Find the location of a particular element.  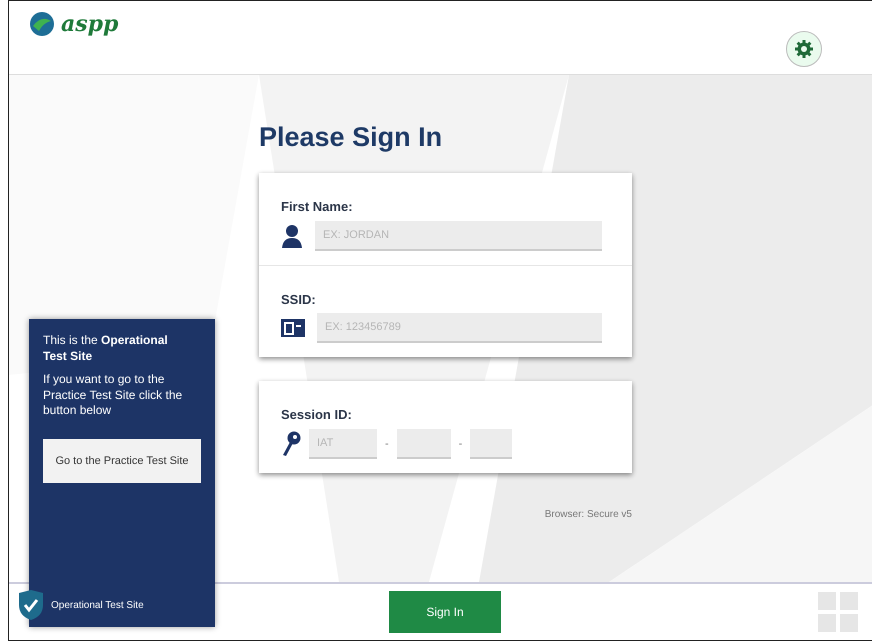

practice-site-button: Go to the Practice Test Site is located at coordinates (122, 461).